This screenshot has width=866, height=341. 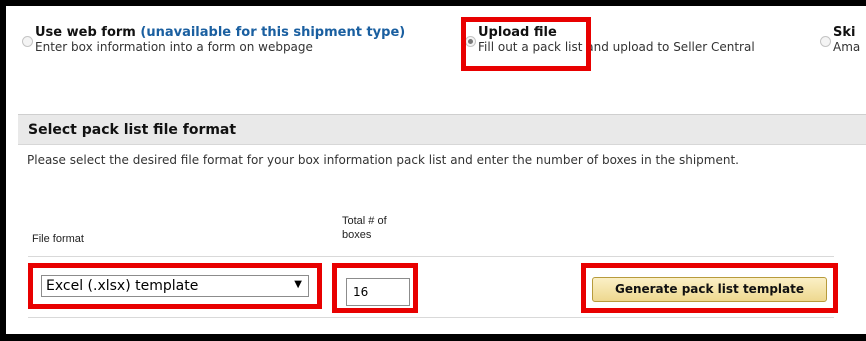 What do you see at coordinates (431, 256) in the screenshot?
I see `table-divider-top` at bounding box center [431, 256].